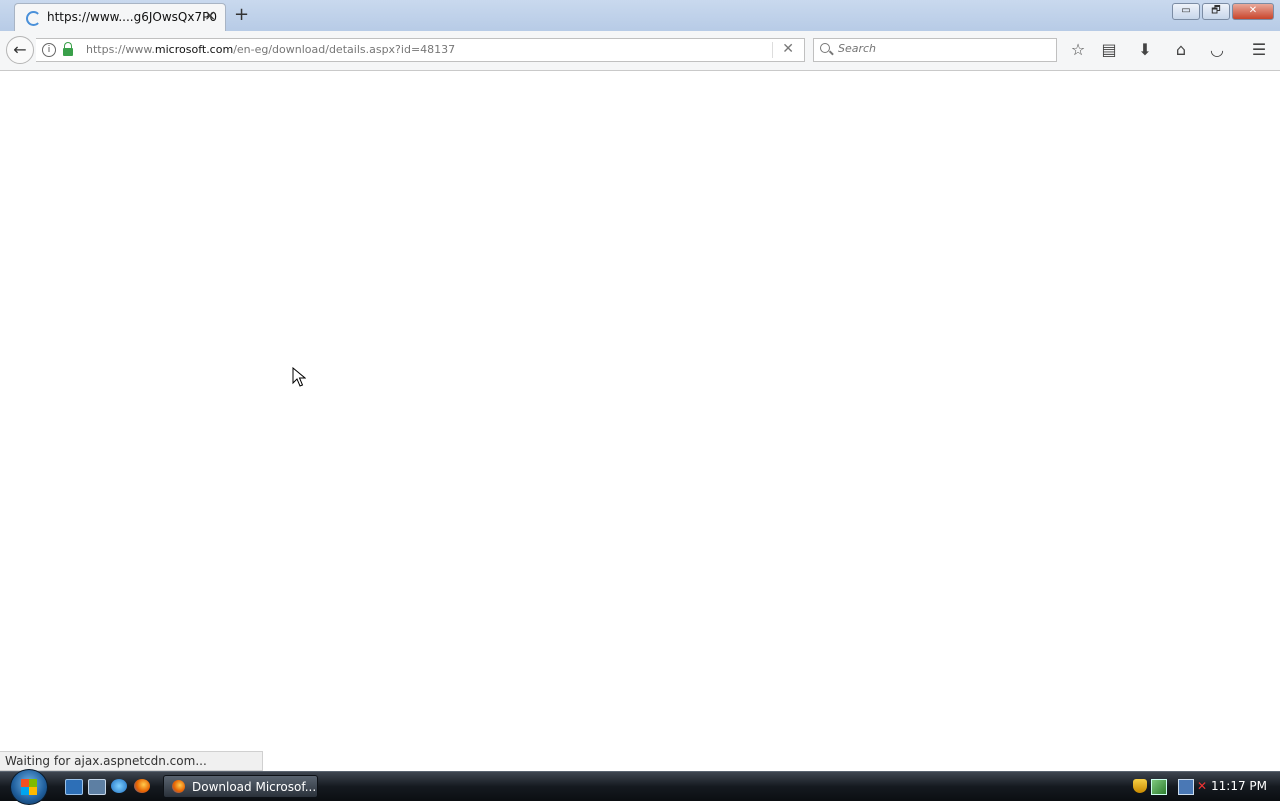 The width and height of the screenshot is (1280, 805). What do you see at coordinates (1239, 786) in the screenshot?
I see `clock: 11:17 PM` at bounding box center [1239, 786].